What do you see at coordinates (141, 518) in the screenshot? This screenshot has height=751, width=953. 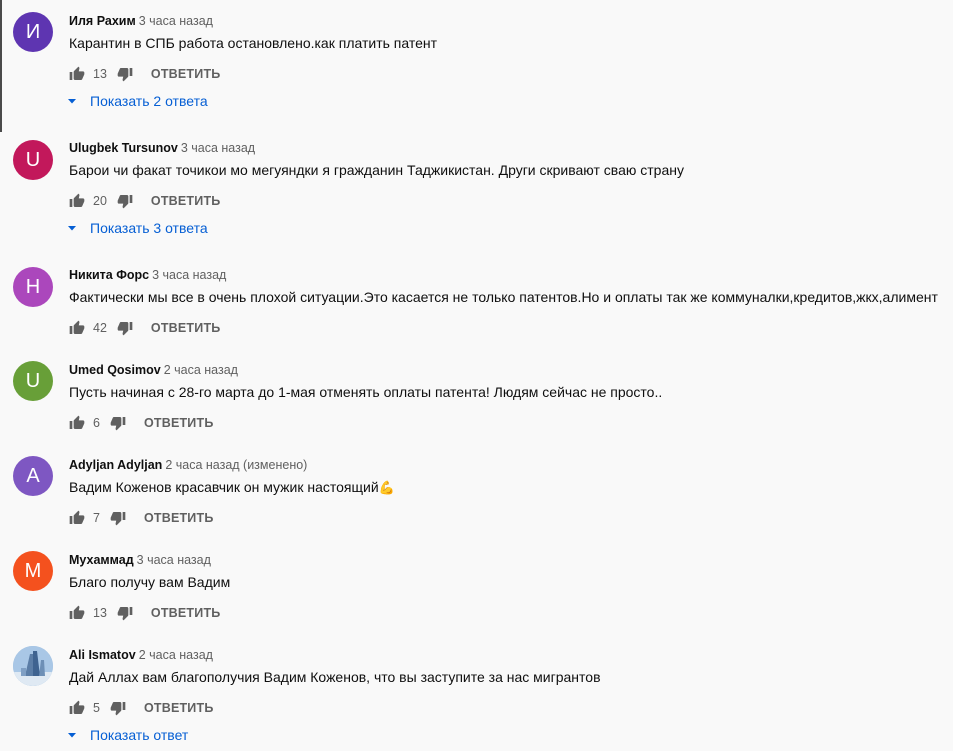 I see `comment-actions: 7 ОТВЕТИТЬ` at bounding box center [141, 518].